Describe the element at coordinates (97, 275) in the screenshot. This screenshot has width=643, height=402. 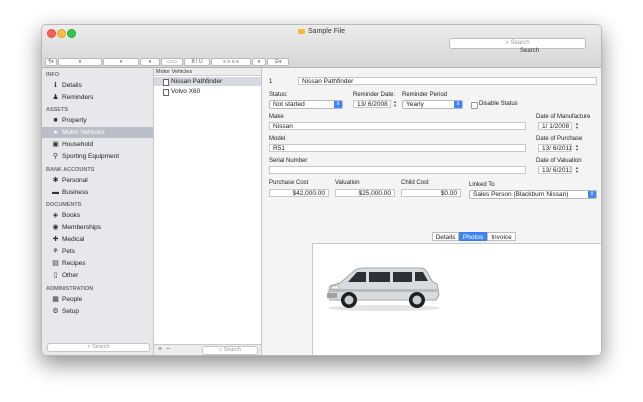
I see `sidebar-item-other: ▯ Other` at that location.